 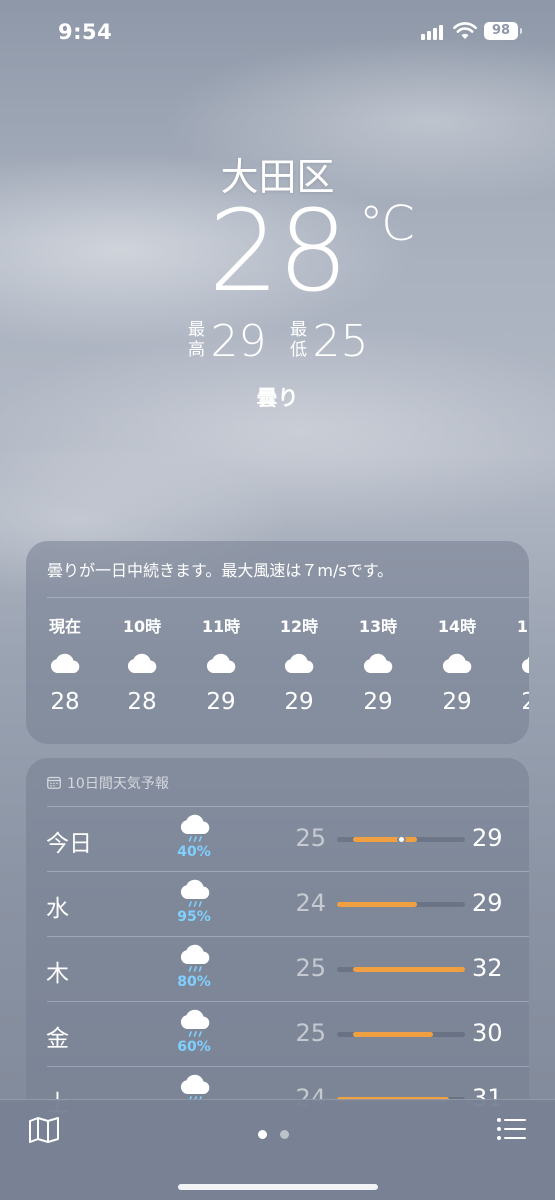 What do you see at coordinates (516, 664) in the screenshot?
I see `hourly-item: 15時 29` at bounding box center [516, 664].